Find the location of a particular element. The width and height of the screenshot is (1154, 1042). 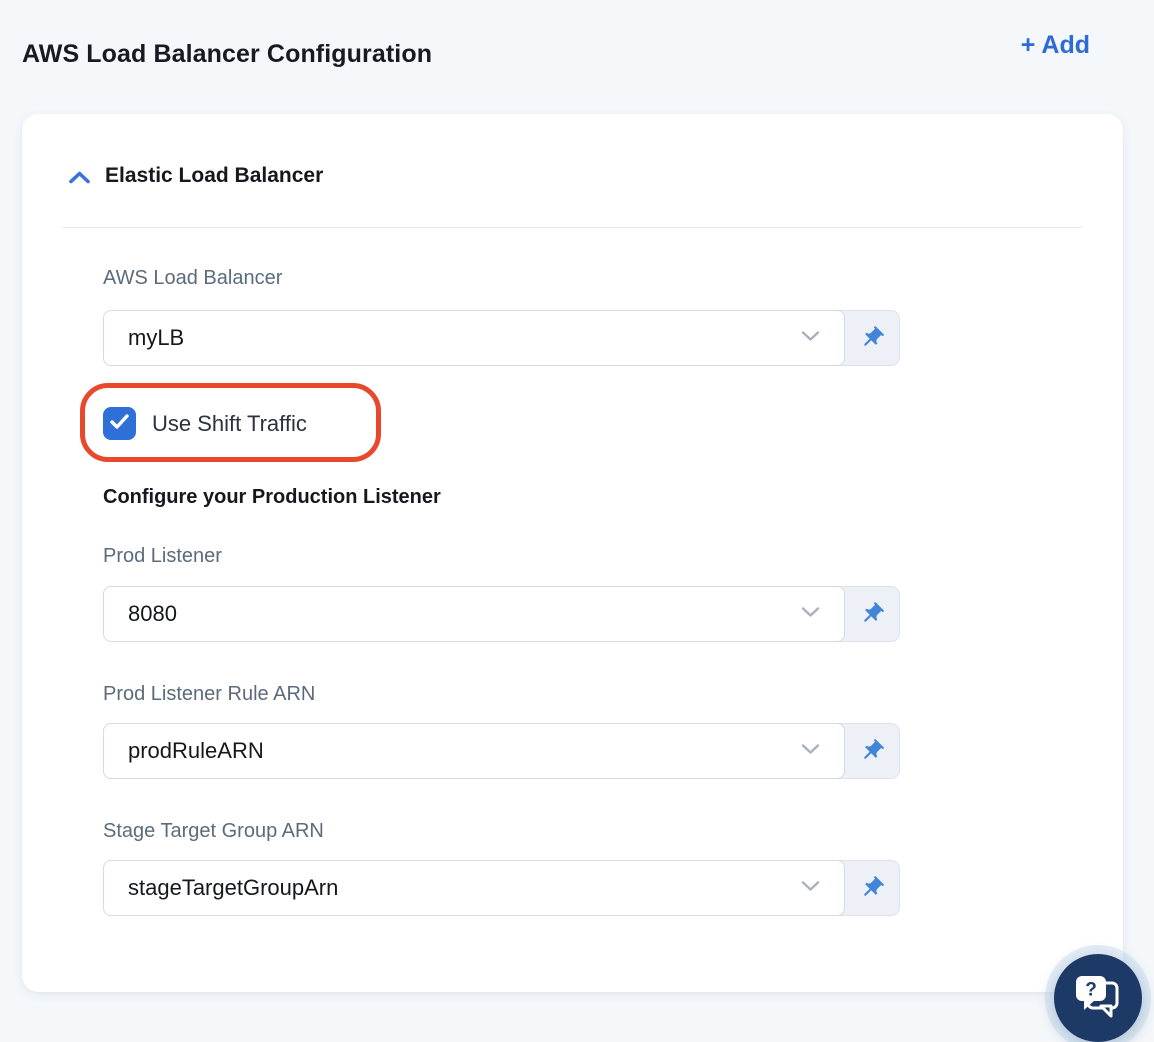

aws-lb-field-group: myLB is located at coordinates (501, 338).